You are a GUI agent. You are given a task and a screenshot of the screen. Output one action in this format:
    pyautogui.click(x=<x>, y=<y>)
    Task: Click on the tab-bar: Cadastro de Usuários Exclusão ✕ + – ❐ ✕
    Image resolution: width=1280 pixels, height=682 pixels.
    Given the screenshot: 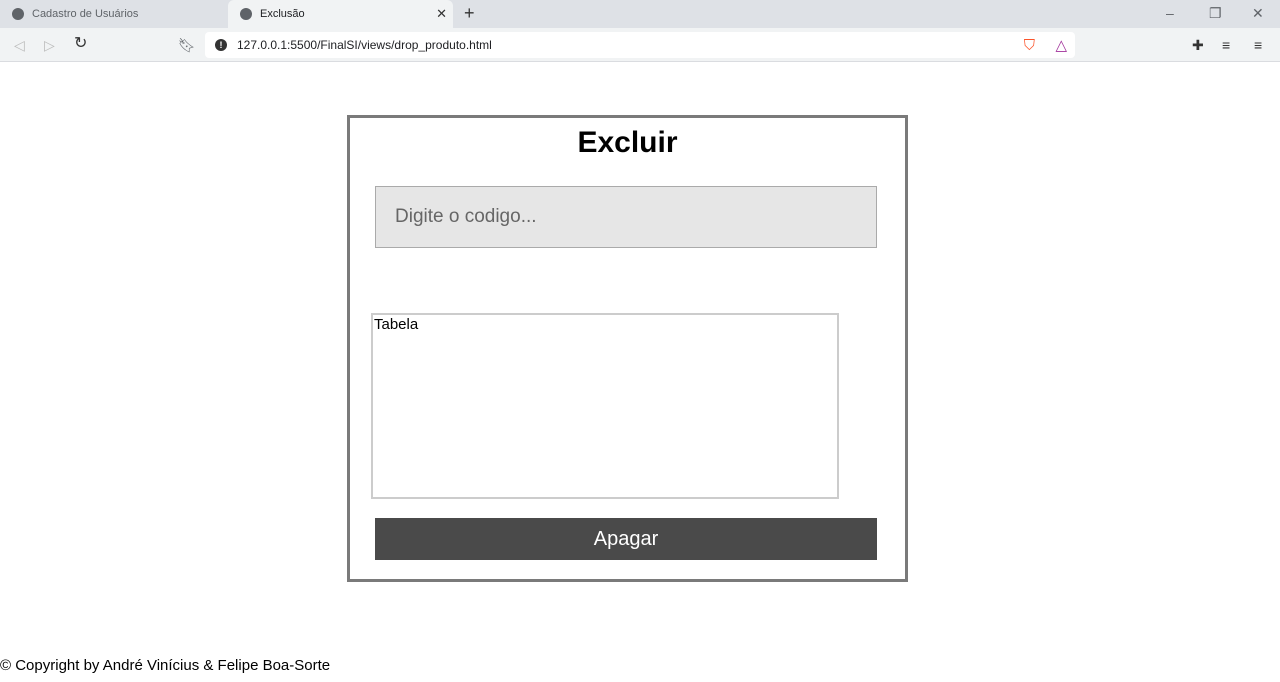 What is the action you would take?
    pyautogui.click(x=640, y=14)
    